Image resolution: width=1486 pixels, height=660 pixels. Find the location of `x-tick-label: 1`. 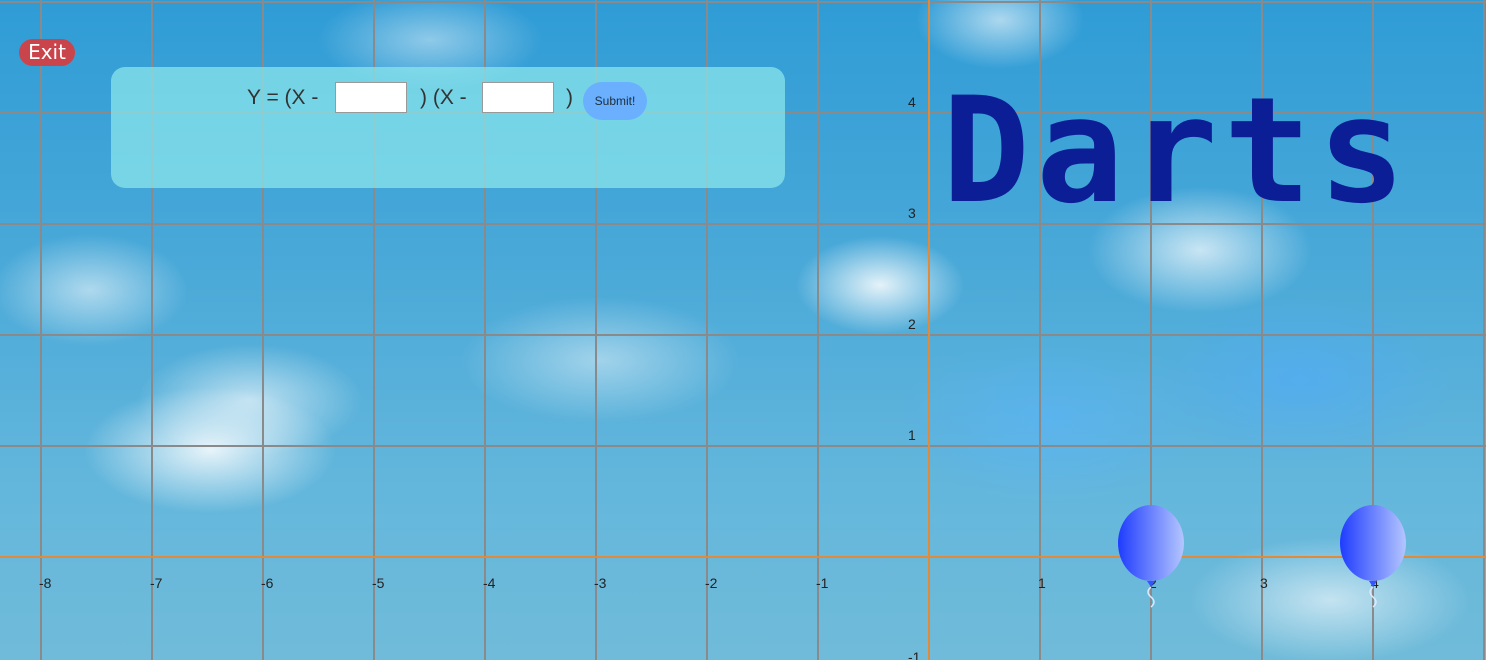

x-tick-label: 1 is located at coordinates (1042, 583).